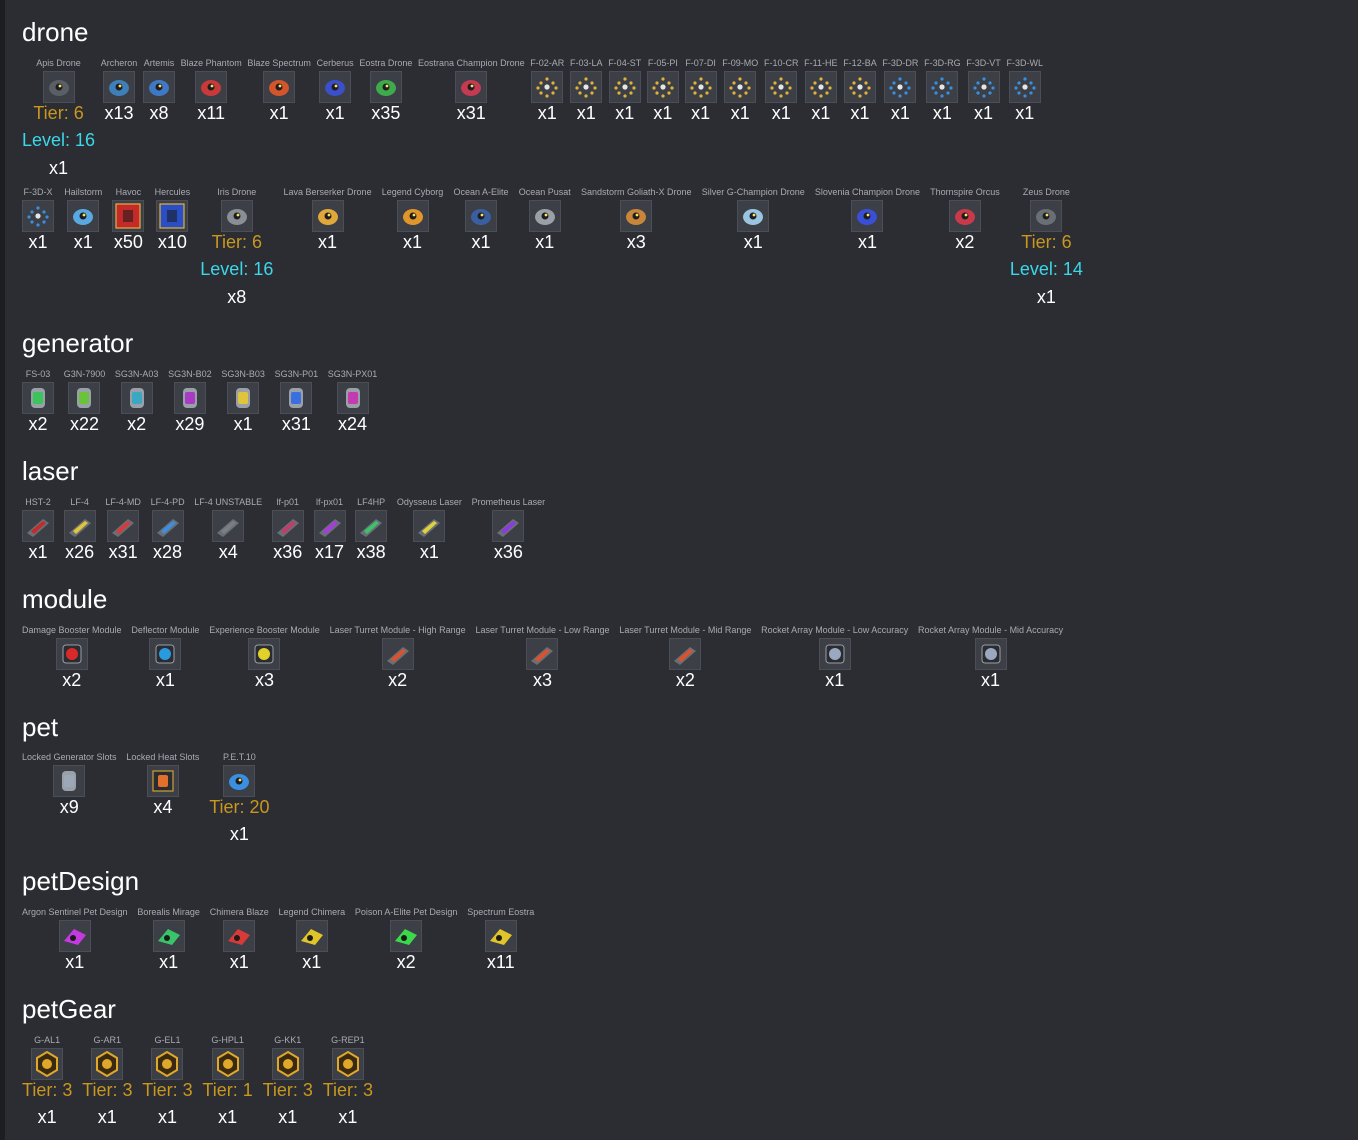 The image size is (1358, 1140). Describe the element at coordinates (288, 1081) in the screenshot. I see `inventory-item-g-kk1: G-KK1 Tier: 3 x1` at that location.